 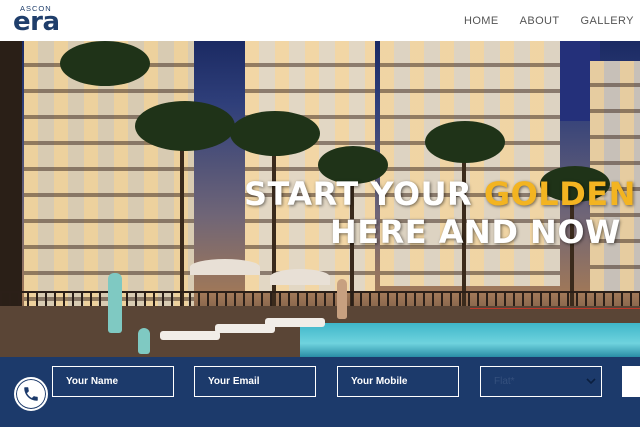 I want to click on site-header: ASCON era HOME ABOUT GALLERY P, so click(x=320, y=20).